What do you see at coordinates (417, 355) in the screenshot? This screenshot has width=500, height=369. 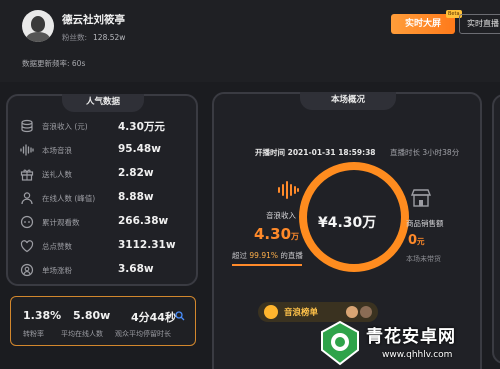 I see `watermark-url: www.qhhlv.com` at bounding box center [417, 355].